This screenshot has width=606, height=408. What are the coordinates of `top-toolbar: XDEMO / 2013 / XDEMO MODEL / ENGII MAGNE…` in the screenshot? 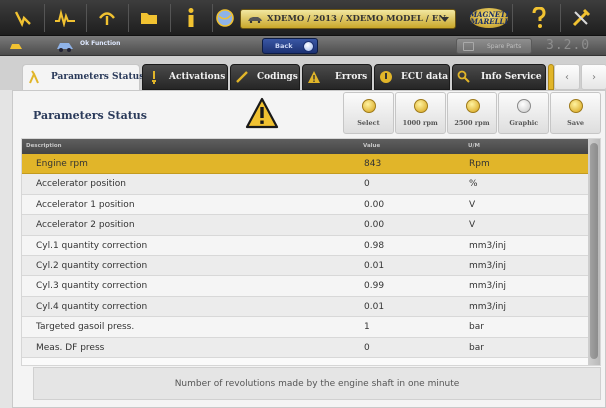 It's located at (303, 18).